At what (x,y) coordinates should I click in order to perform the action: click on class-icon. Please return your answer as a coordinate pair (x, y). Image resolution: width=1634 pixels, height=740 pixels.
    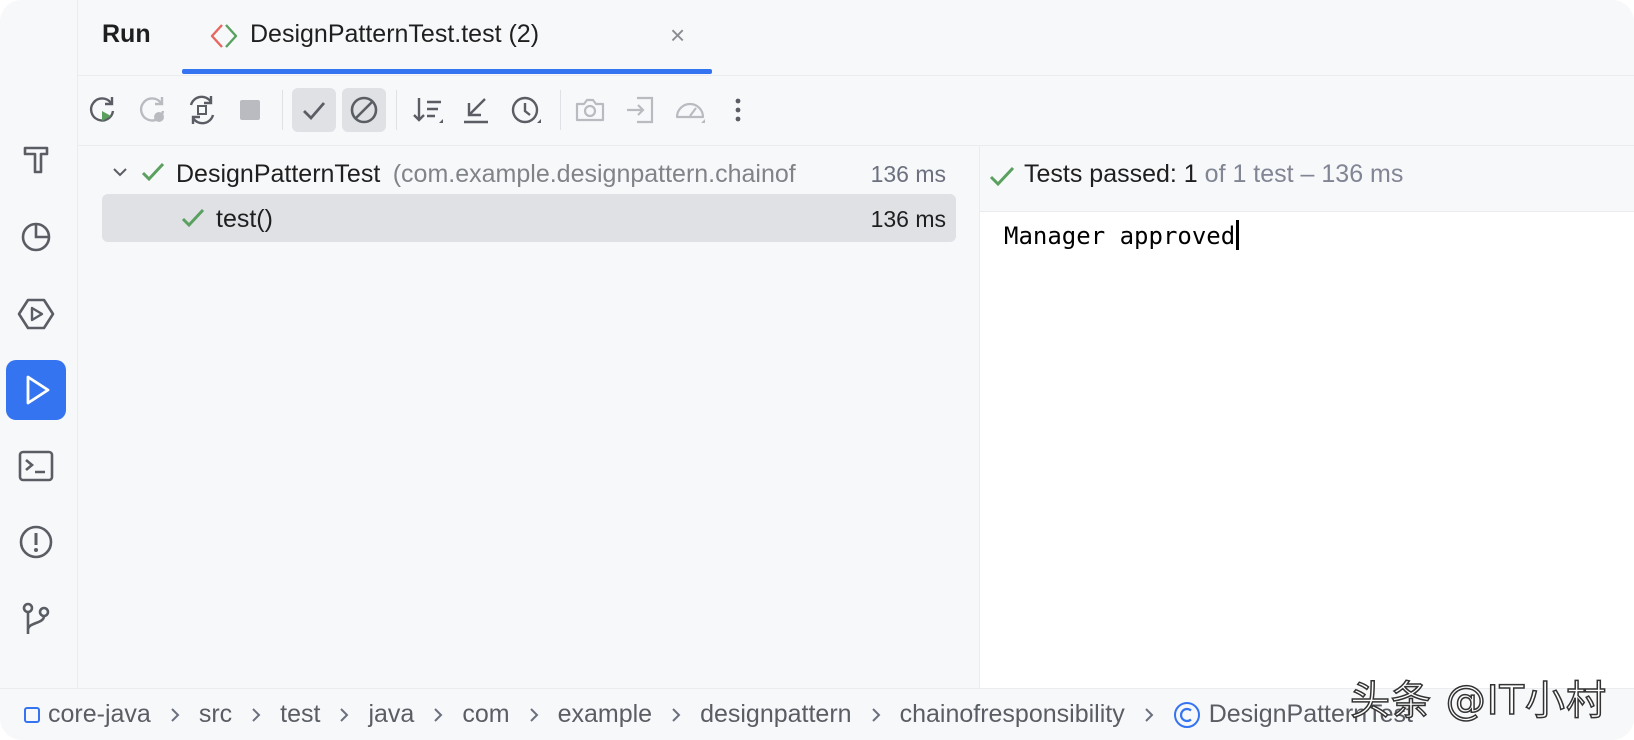
    Looking at the image, I should click on (1186, 714).